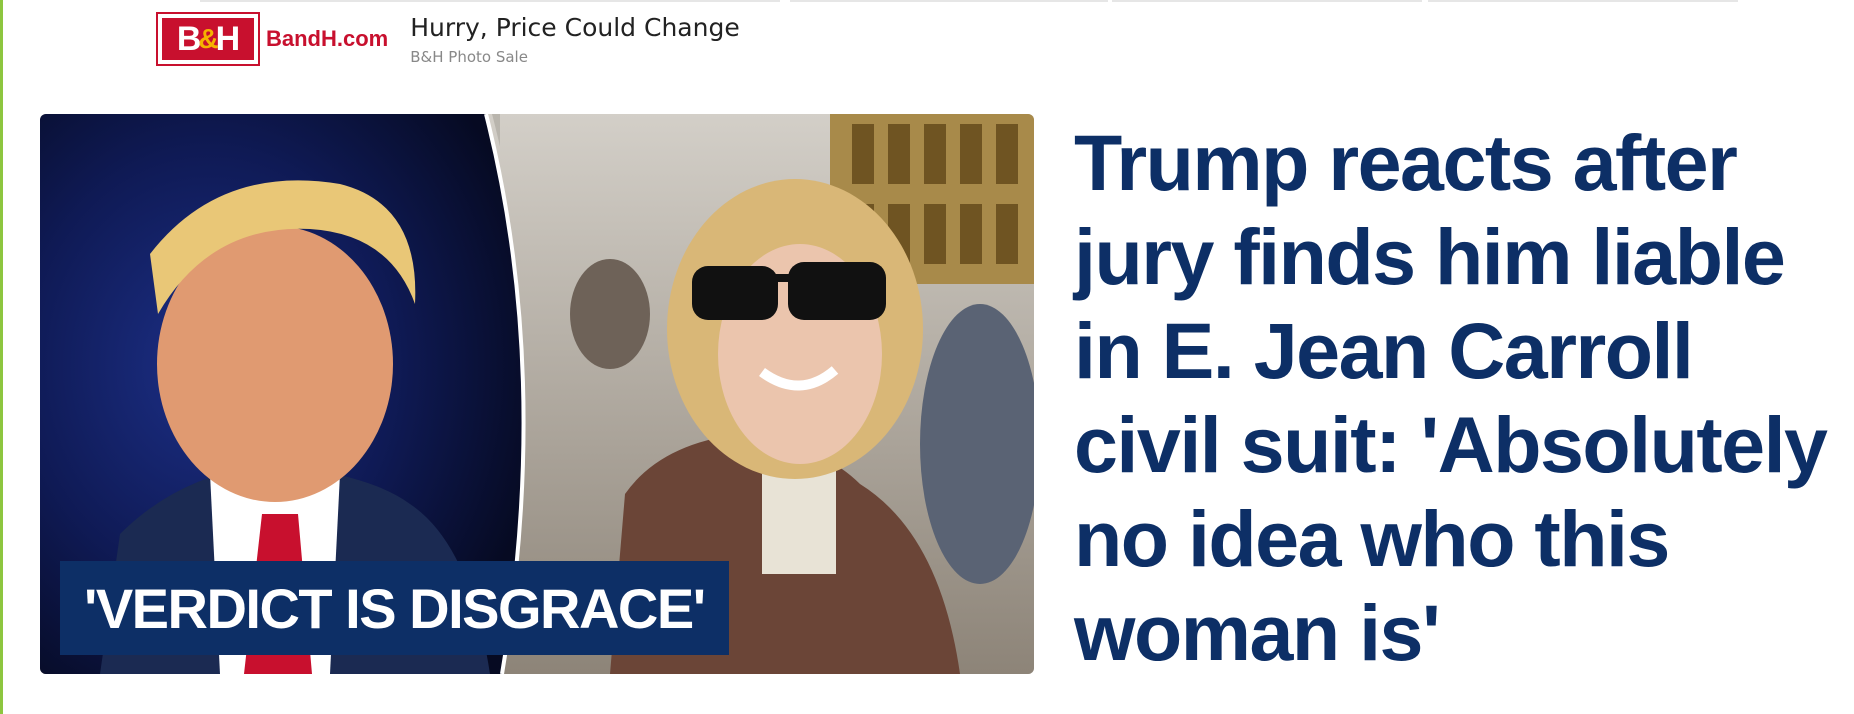  I want to click on ad-domain: BandH.com, so click(327, 38).